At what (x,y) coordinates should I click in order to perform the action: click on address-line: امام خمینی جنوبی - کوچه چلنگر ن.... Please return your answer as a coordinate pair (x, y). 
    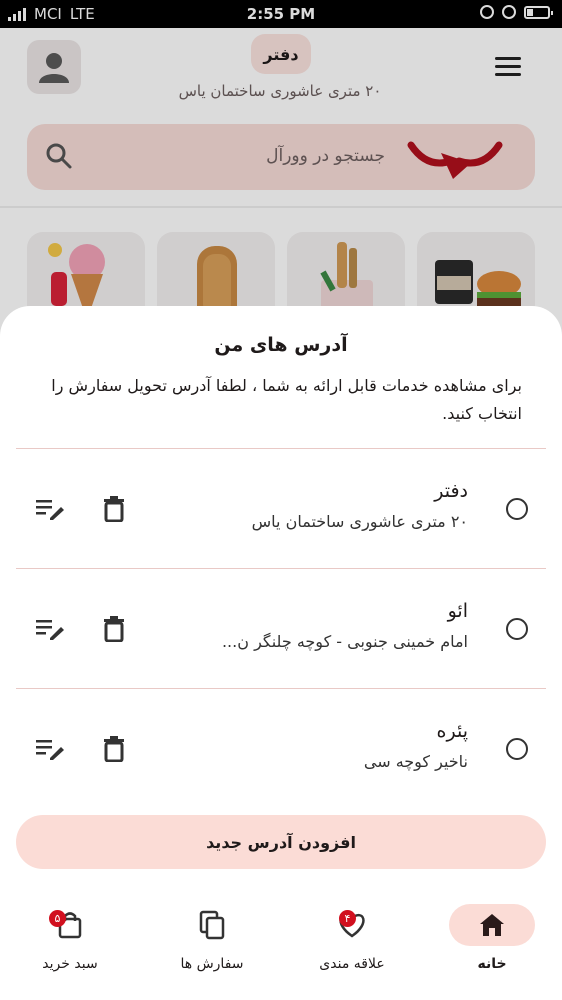
    Looking at the image, I should click on (344, 641).